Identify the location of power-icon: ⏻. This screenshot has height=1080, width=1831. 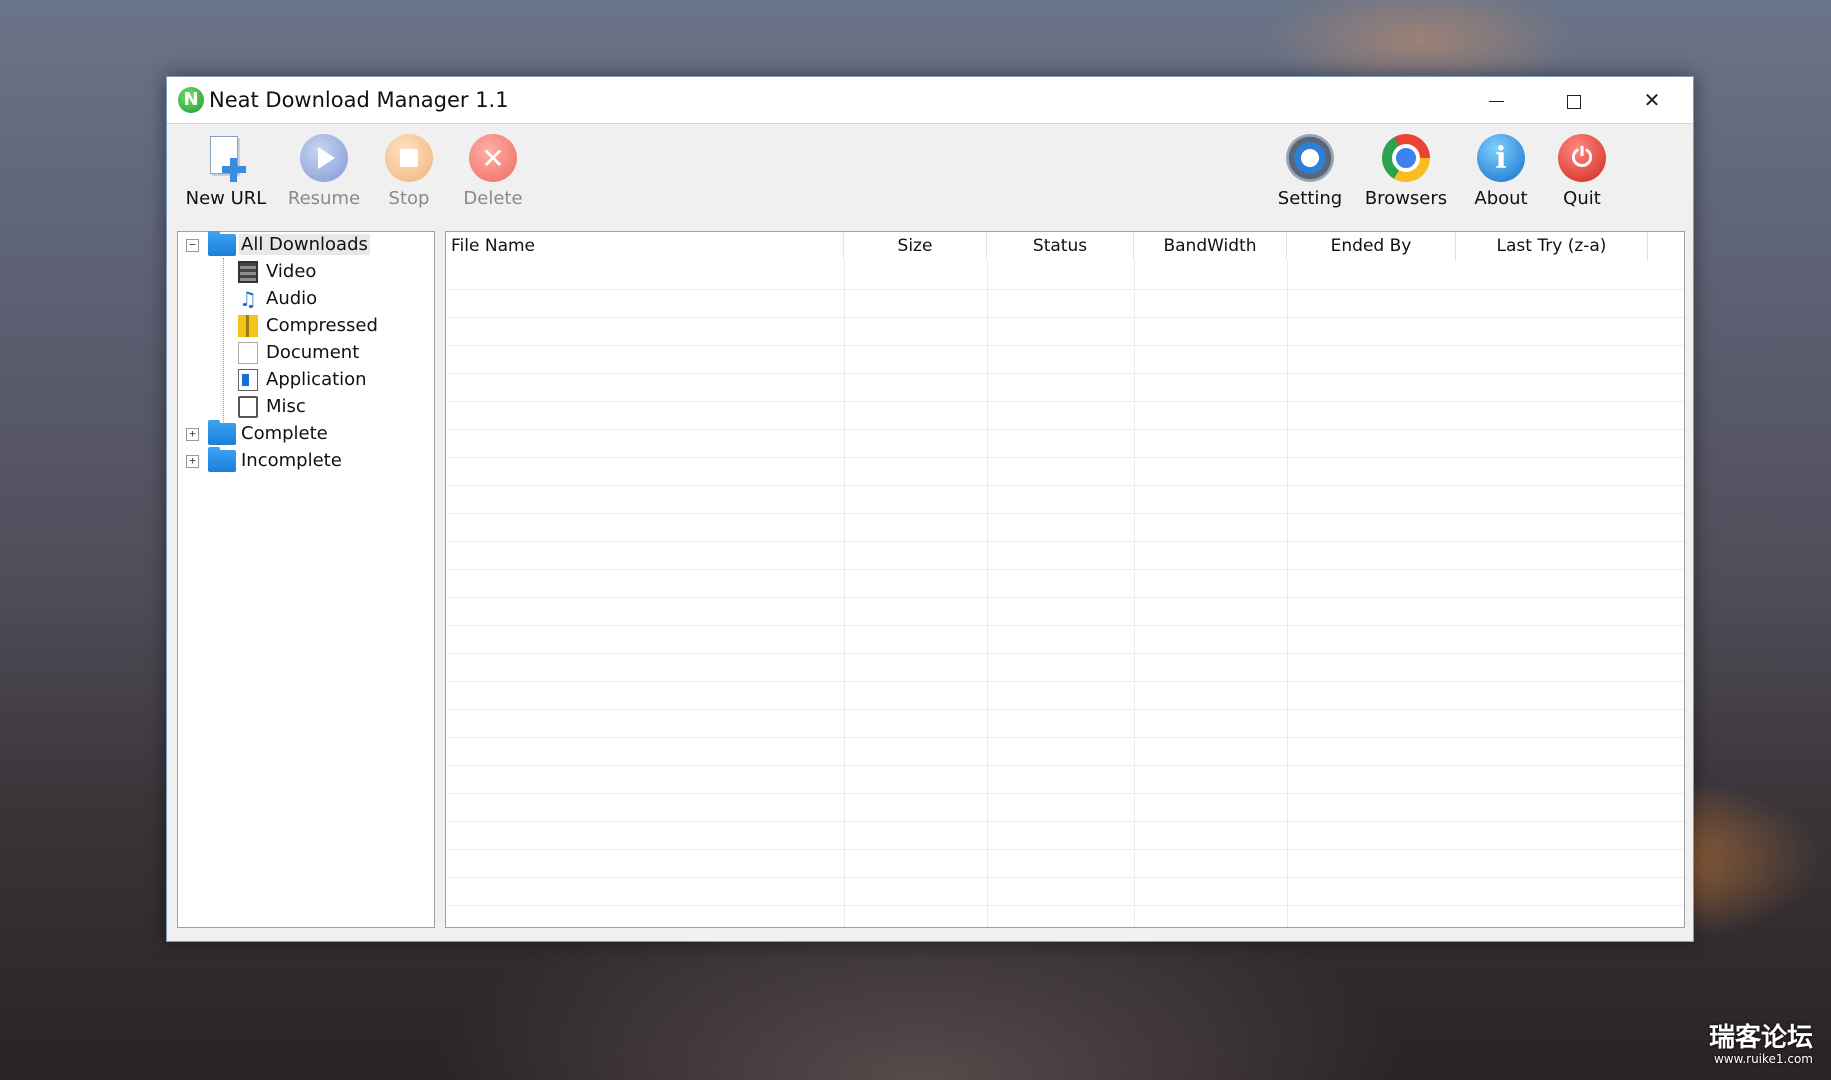
(1582, 158).